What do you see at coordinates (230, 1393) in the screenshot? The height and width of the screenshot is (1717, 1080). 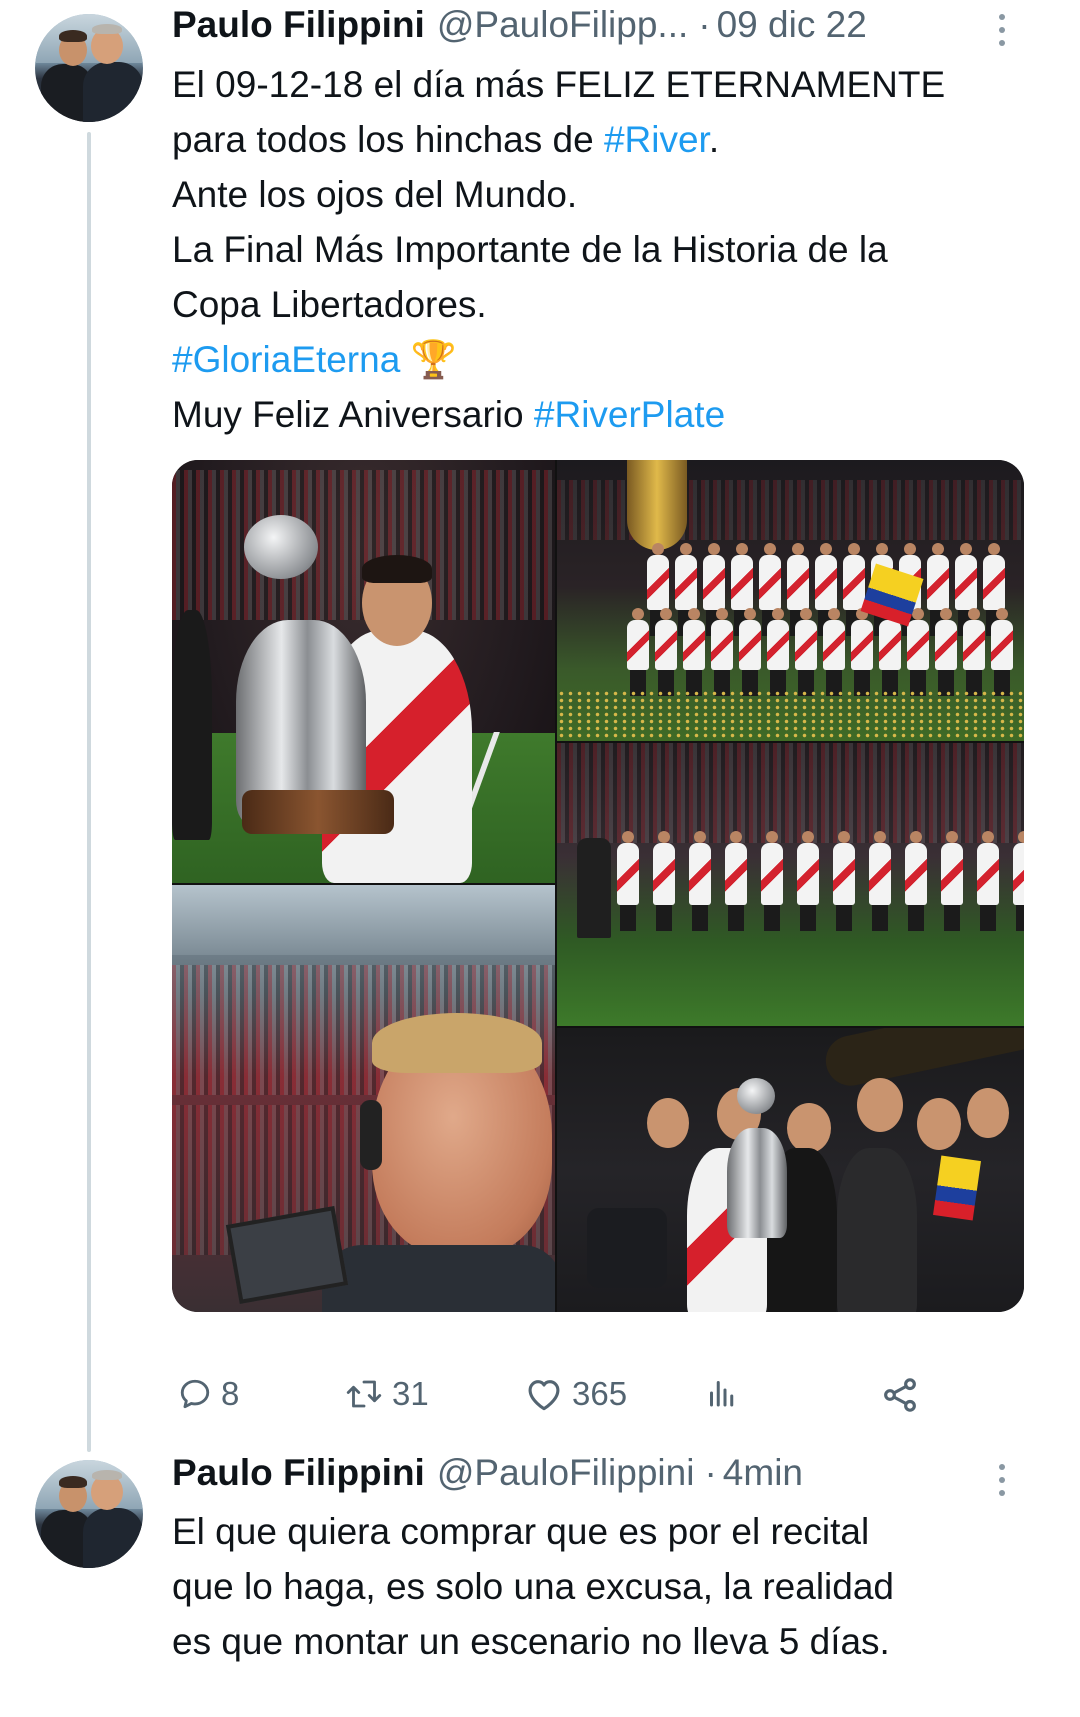 I see `reply-count: 8` at bounding box center [230, 1393].